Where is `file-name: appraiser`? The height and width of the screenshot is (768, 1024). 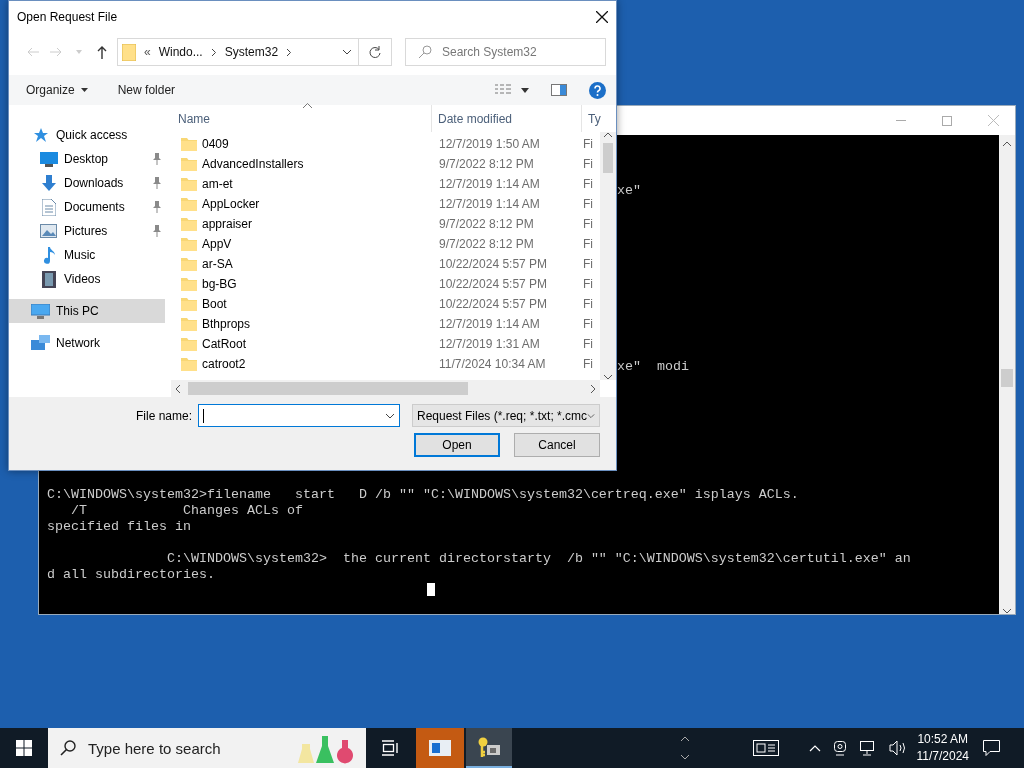 file-name: appraiser is located at coordinates (227, 224).